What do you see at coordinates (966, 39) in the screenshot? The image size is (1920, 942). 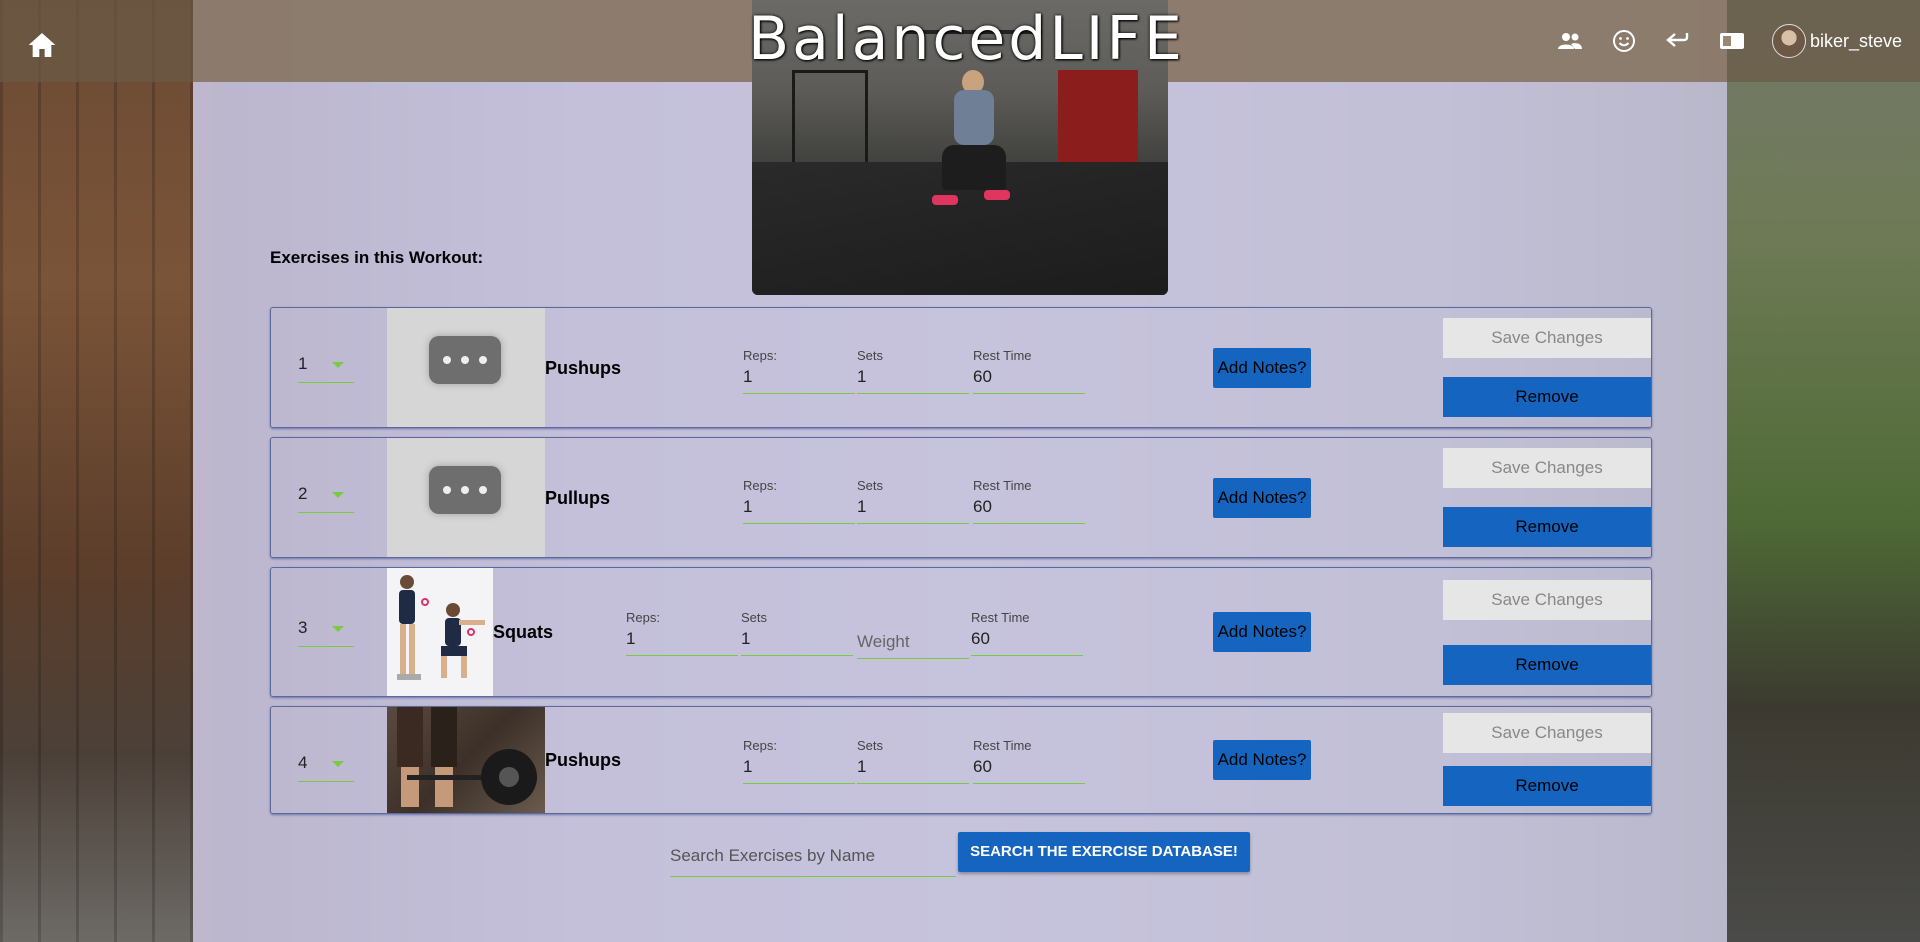 I see `brand-title: BalancedLIFE` at bounding box center [966, 39].